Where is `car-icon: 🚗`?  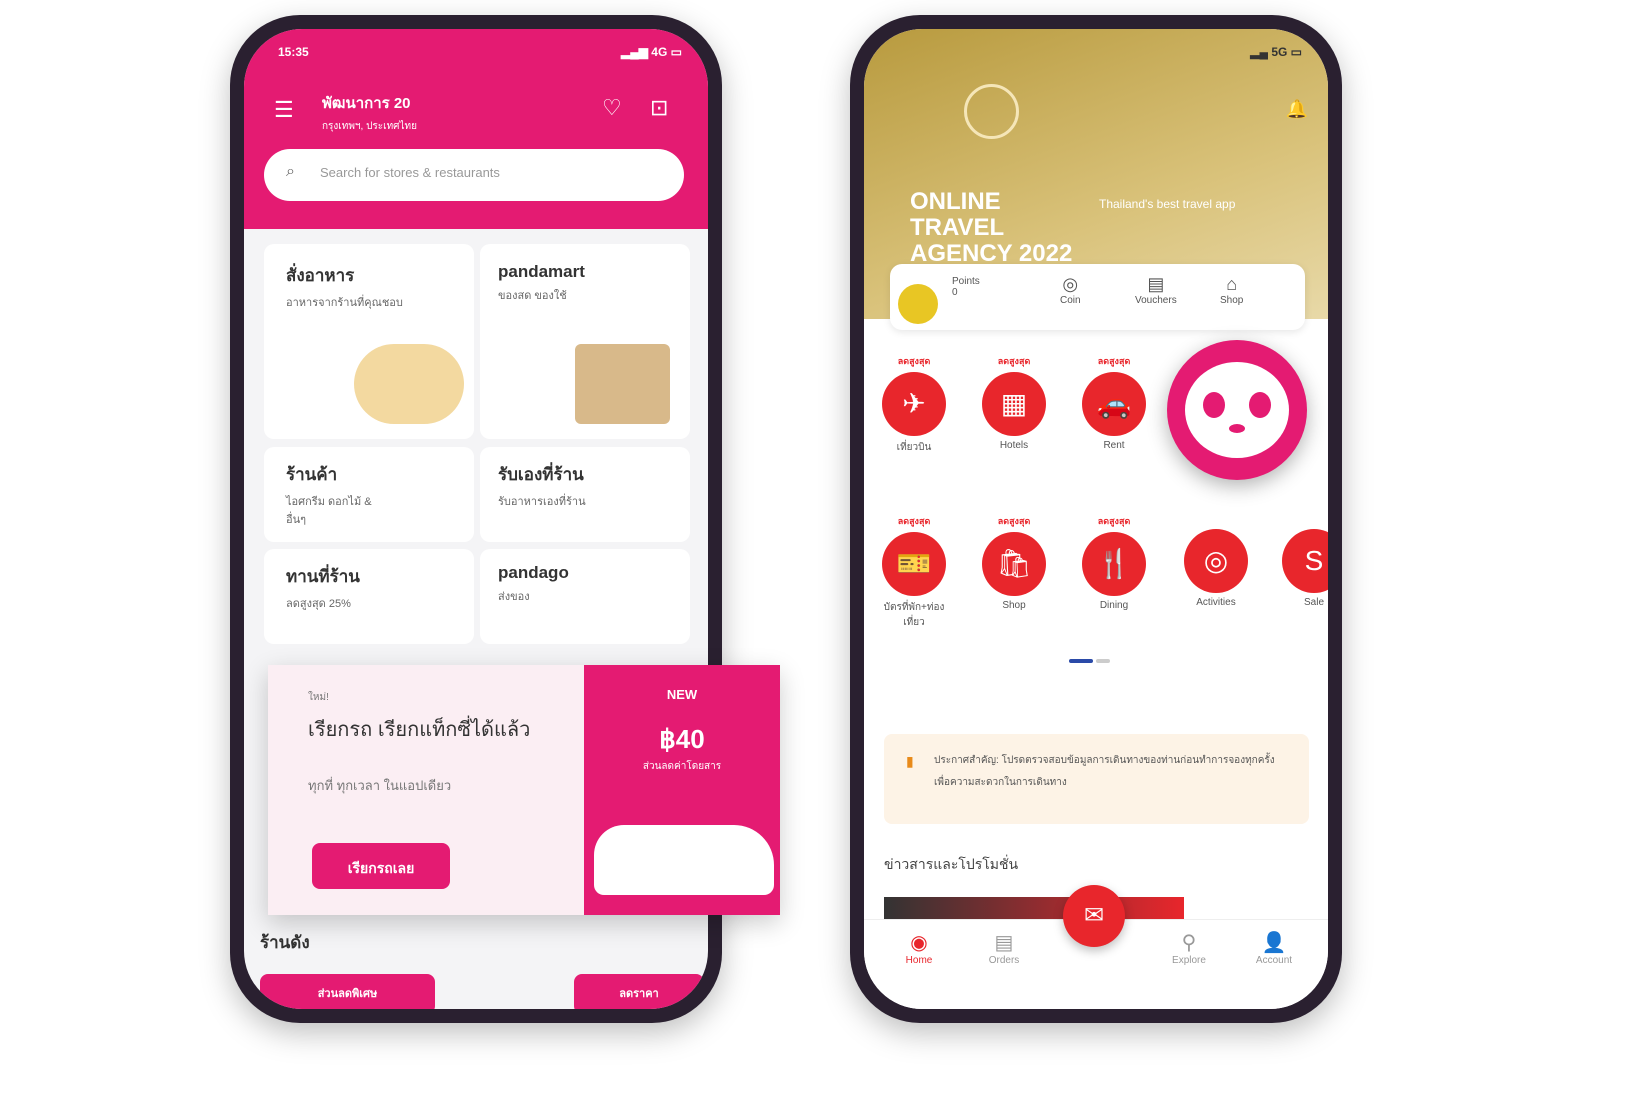 car-icon: 🚗 is located at coordinates (1114, 404).